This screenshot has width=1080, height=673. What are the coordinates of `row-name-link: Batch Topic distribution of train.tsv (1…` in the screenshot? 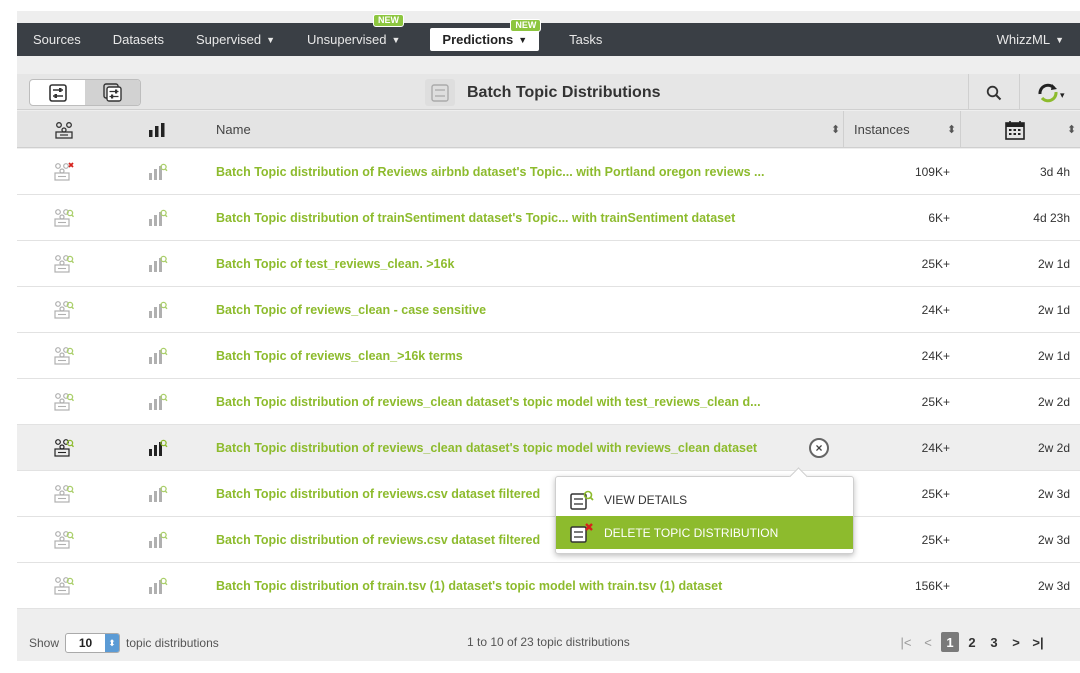 It's located at (526, 586).